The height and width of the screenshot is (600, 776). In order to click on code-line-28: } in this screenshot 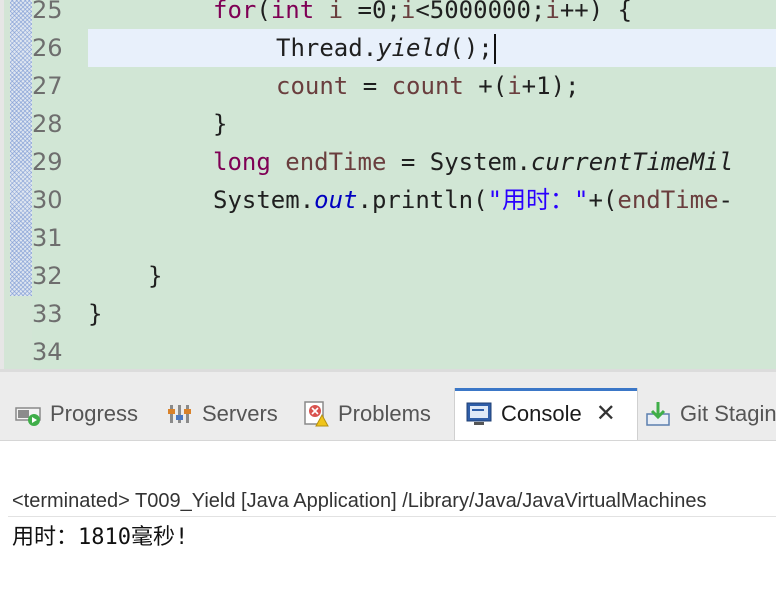, I will do `click(220, 124)`.